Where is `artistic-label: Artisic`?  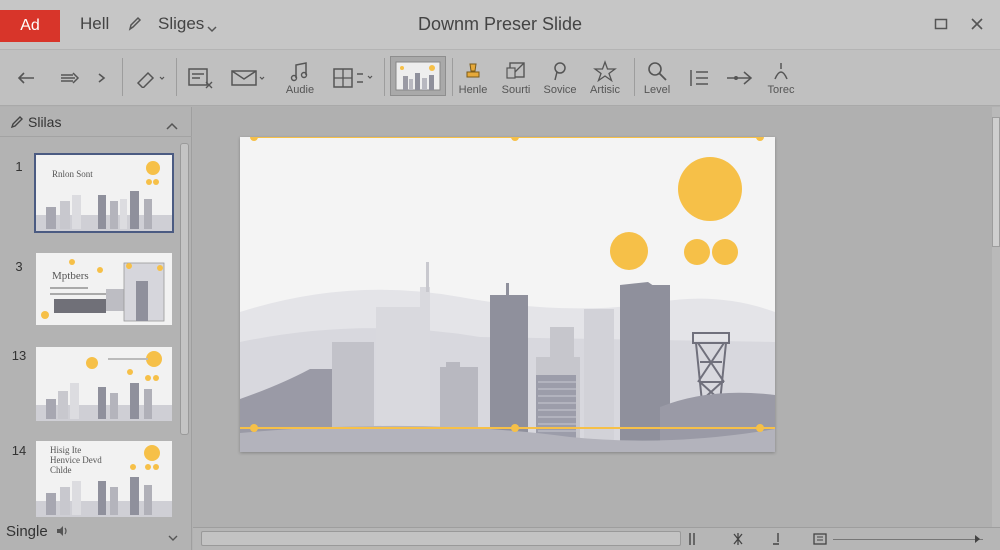
artistic-label: Artisic is located at coordinates (605, 90).